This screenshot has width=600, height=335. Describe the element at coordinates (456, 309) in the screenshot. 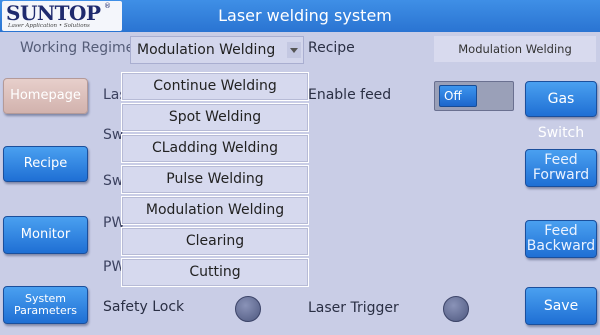

I see `laser-trigger-indicator` at that location.